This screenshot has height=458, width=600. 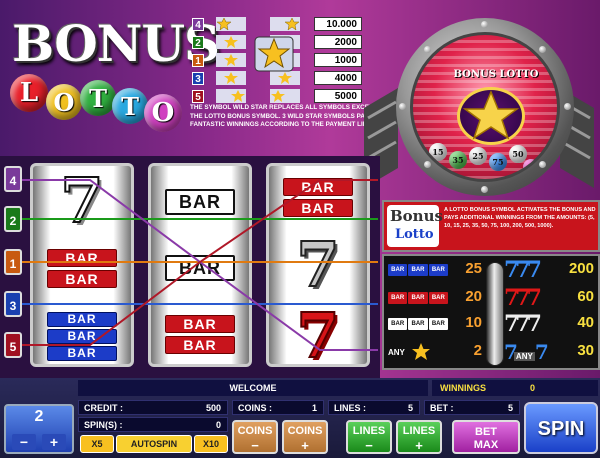 I want to click on line-button-1: 1, so click(x=13, y=262).